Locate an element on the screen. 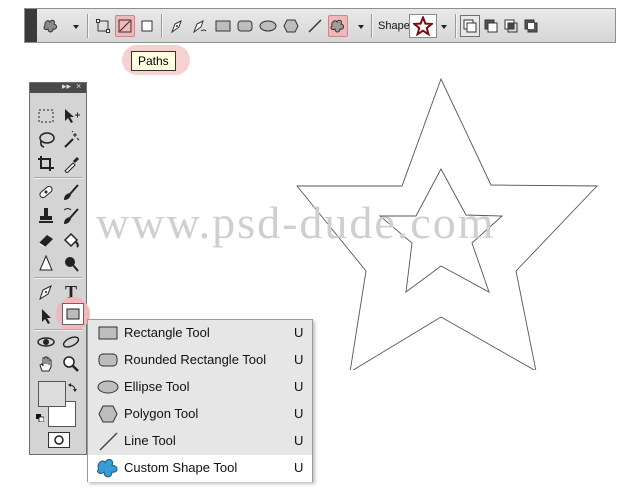 Image resolution: width=617 pixels, height=493 pixels. shape-layers-mode-button is located at coordinates (103, 26).